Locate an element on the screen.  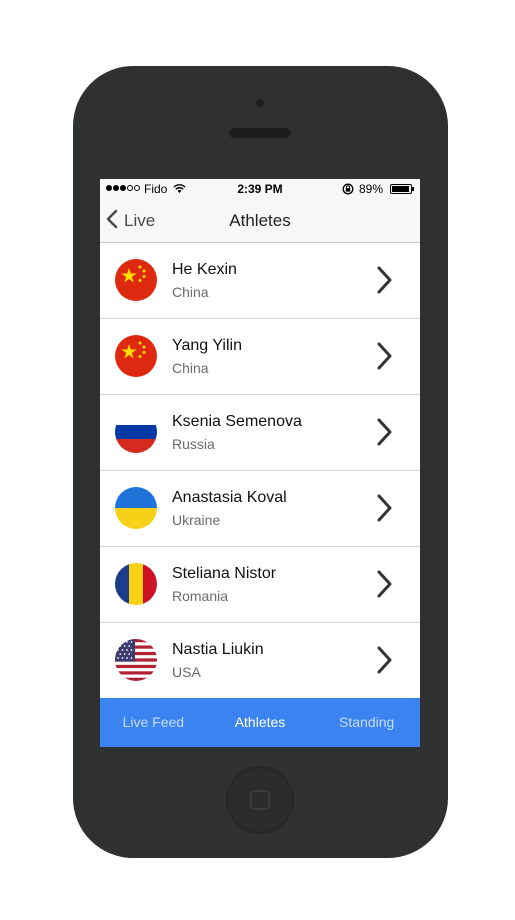
tab-bar: Live Feed Athletes Standing is located at coordinates (260, 722).